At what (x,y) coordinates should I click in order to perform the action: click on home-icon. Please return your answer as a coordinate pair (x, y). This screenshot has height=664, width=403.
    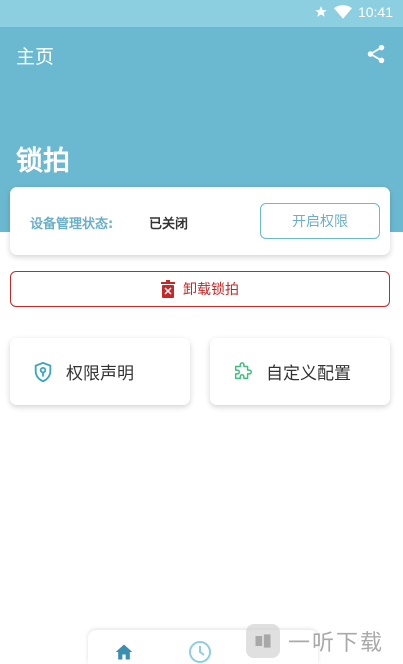
    Looking at the image, I should click on (124, 652).